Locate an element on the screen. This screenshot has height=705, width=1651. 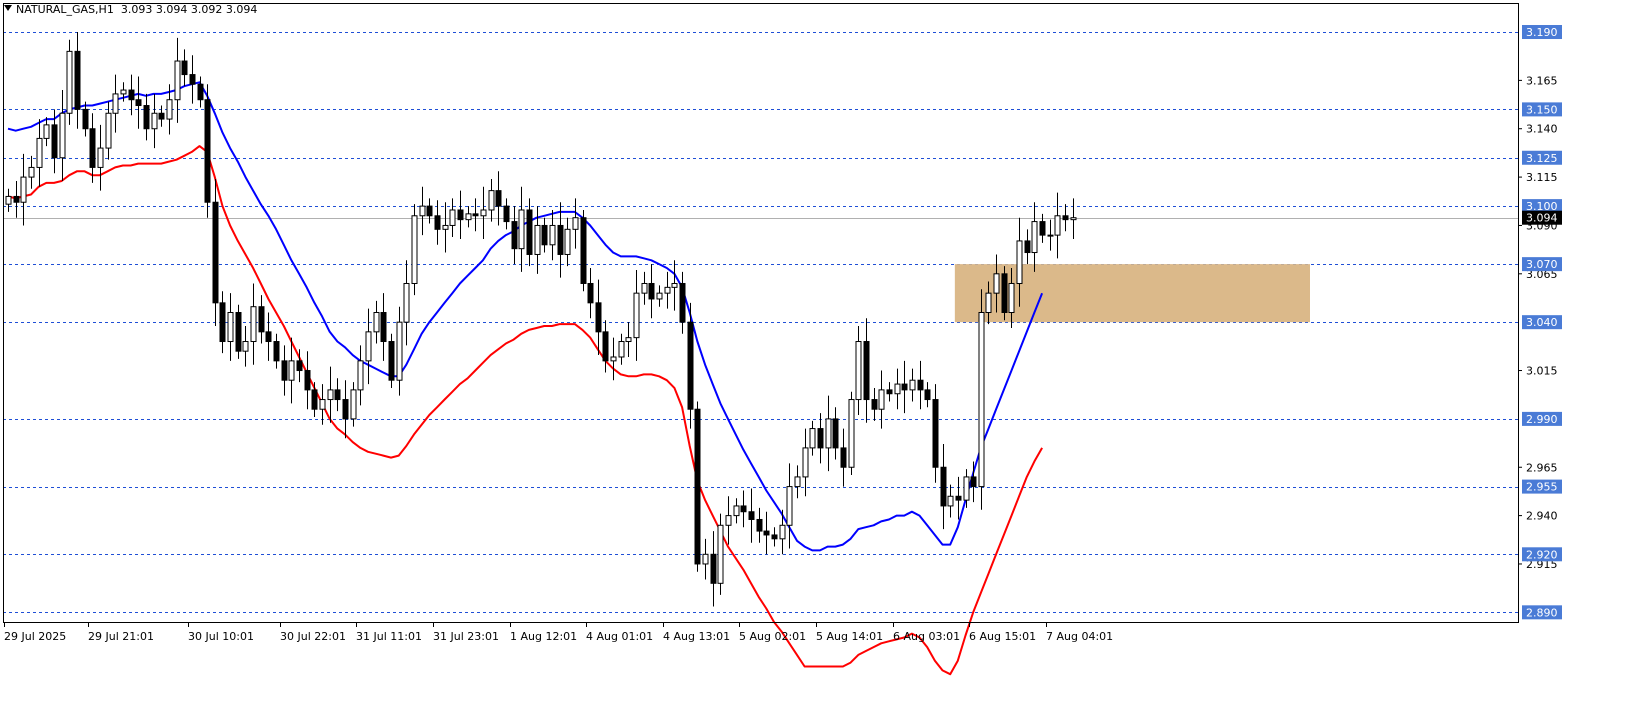
level-label: 3.070 is located at coordinates (1542, 264).